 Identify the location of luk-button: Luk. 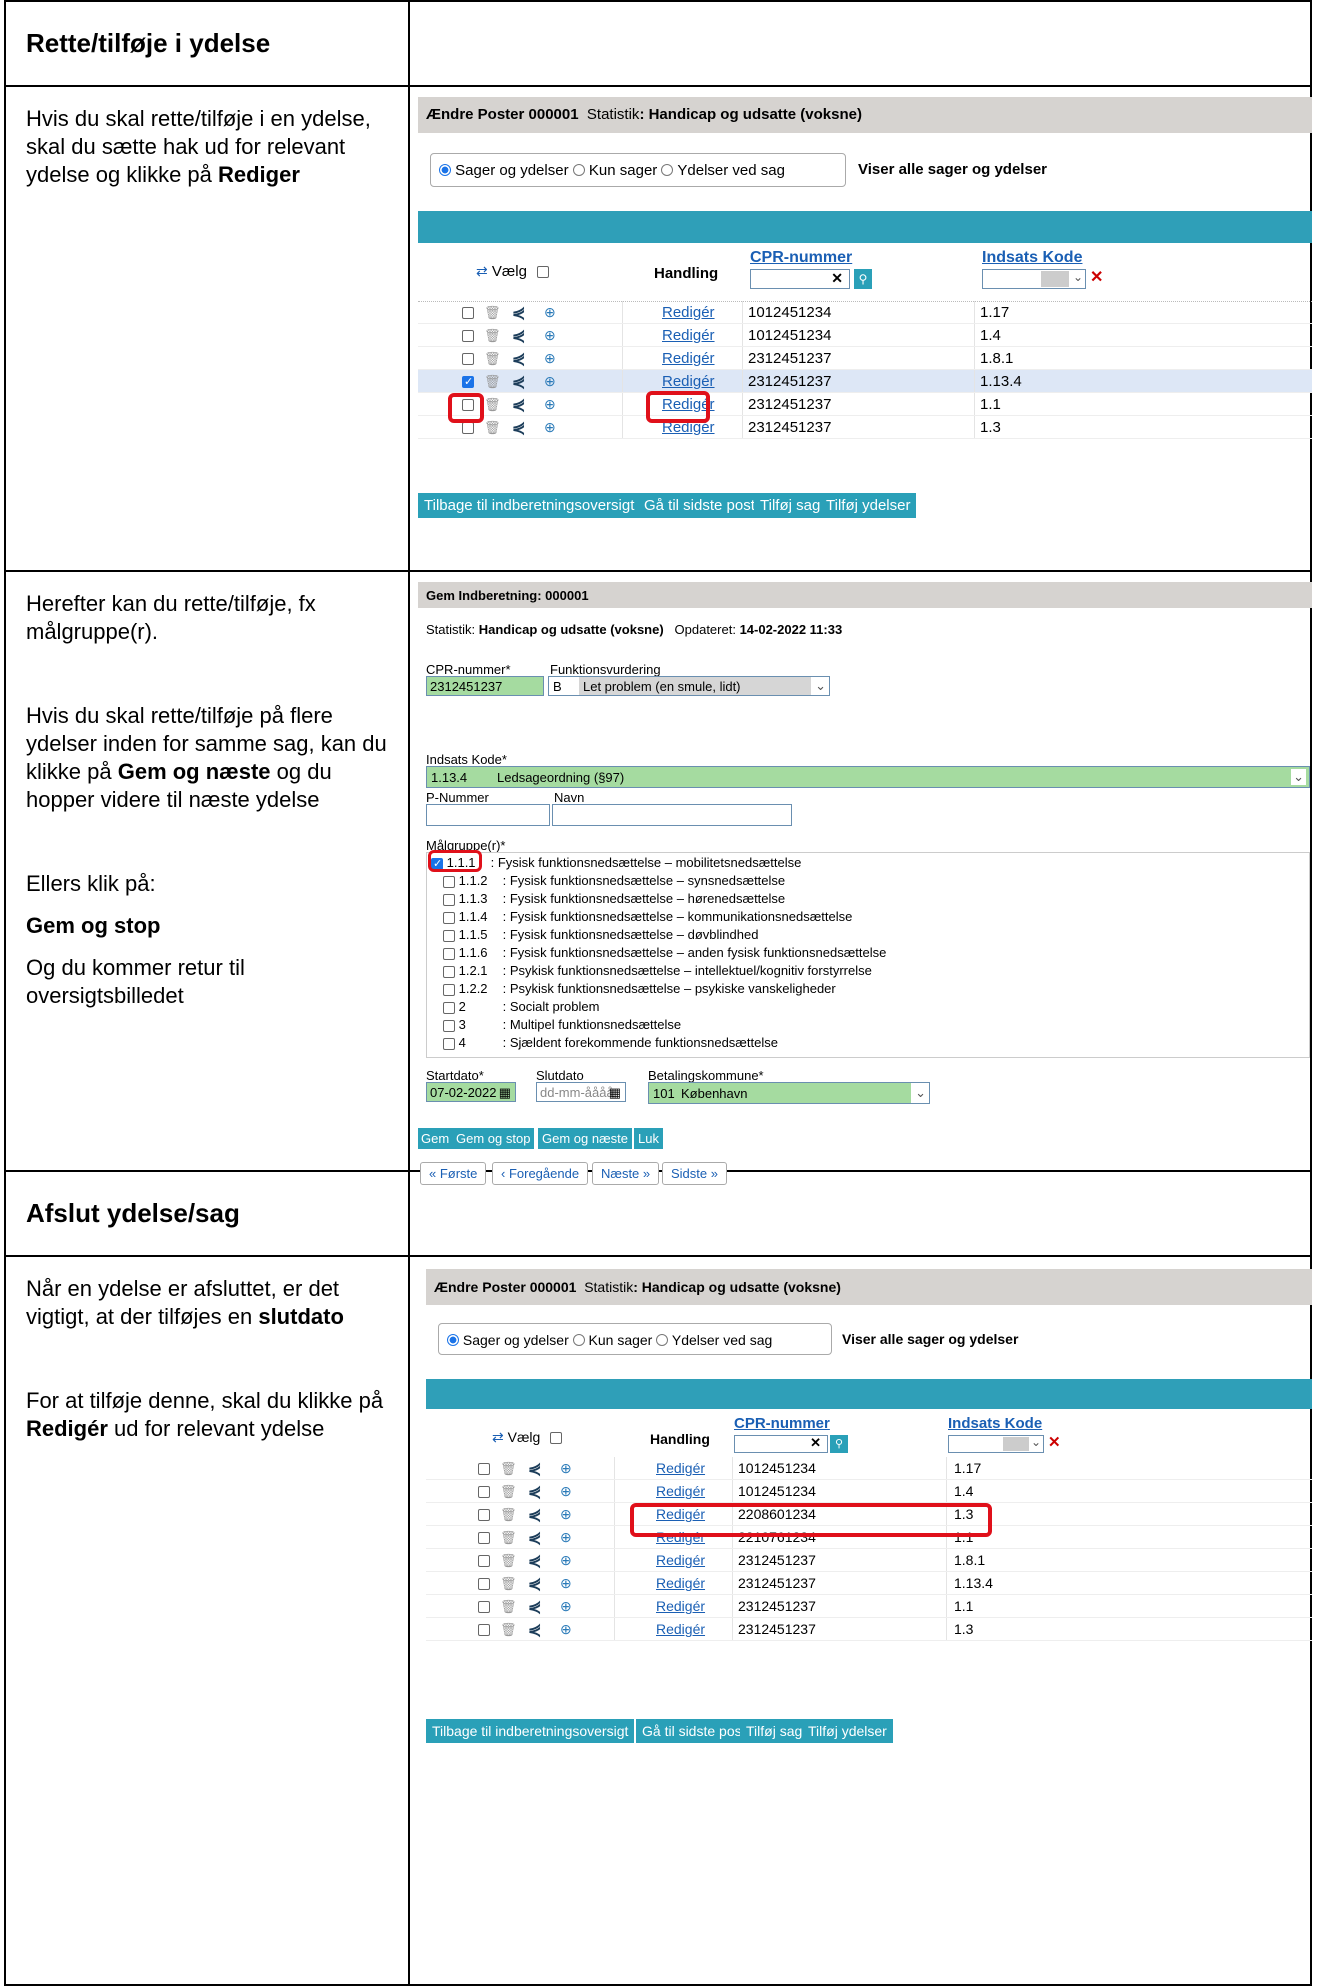
(648, 1138).